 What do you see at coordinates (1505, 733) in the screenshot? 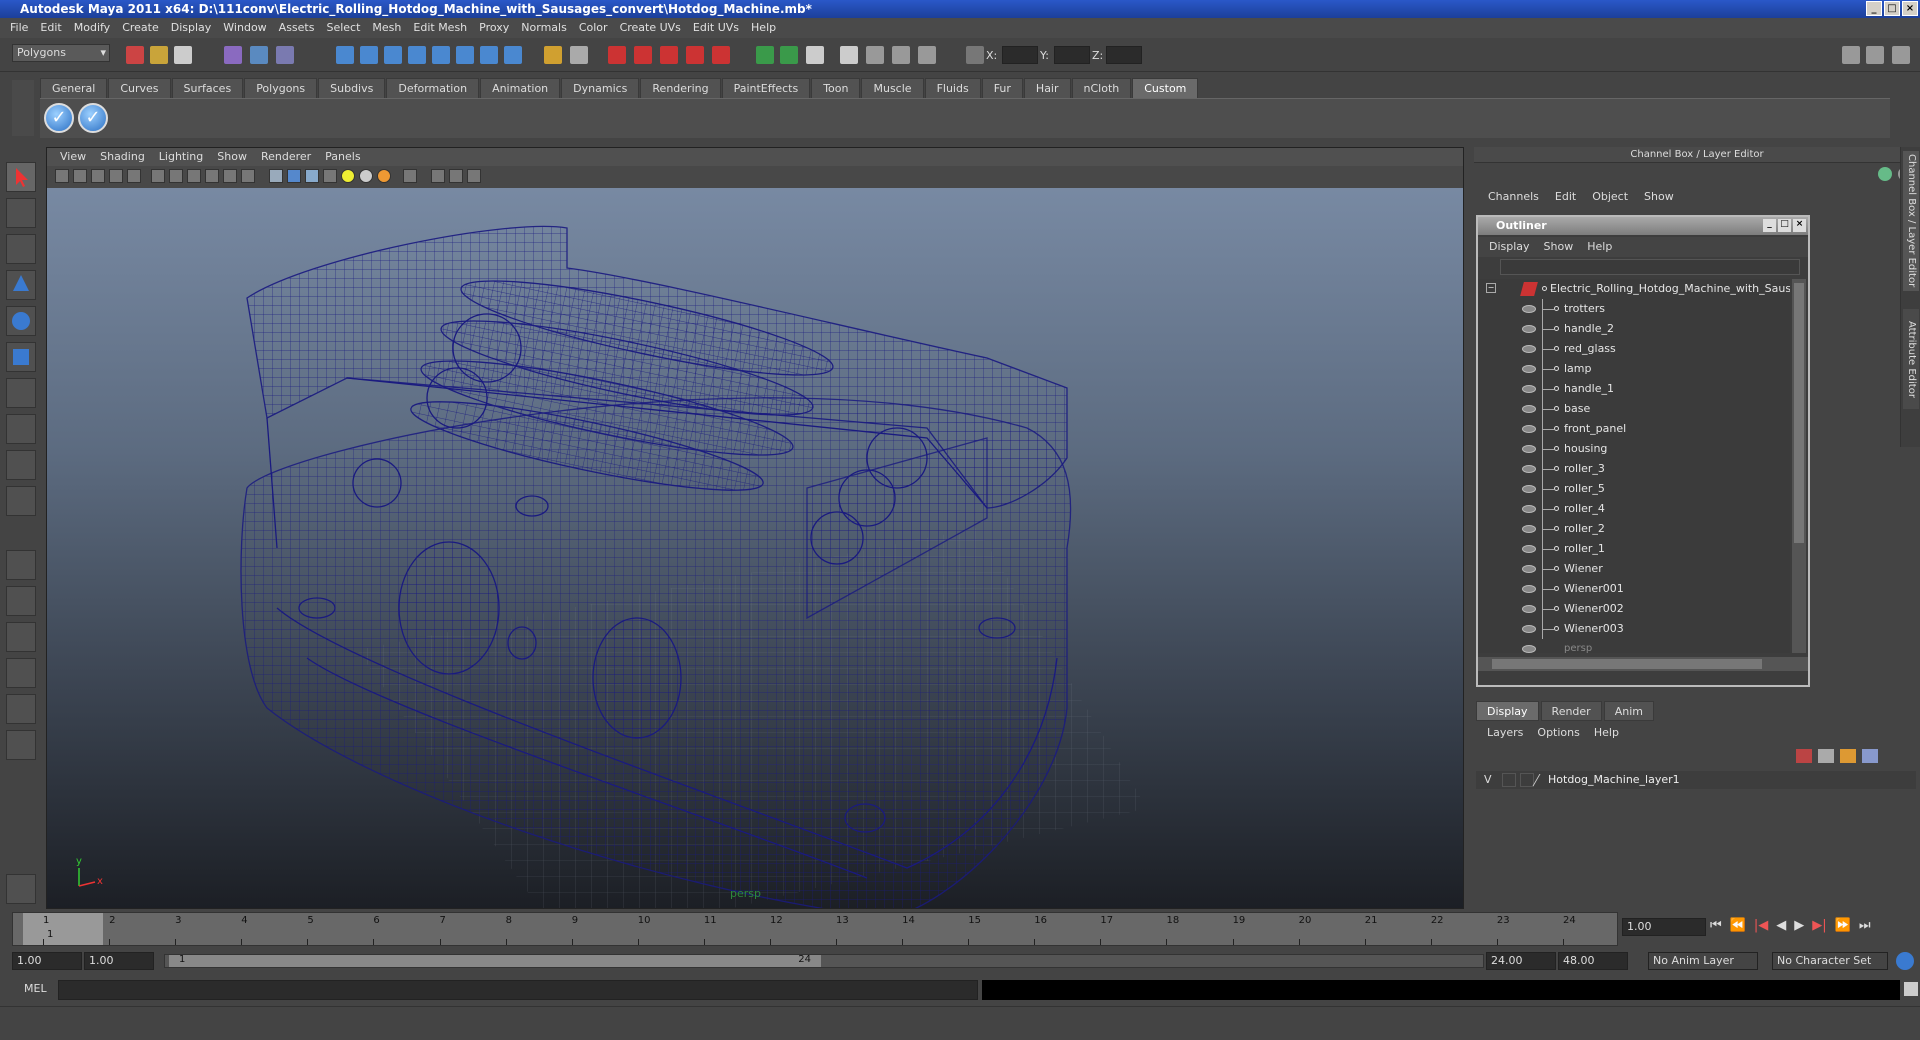
I see `layers-menu: Layers` at bounding box center [1505, 733].